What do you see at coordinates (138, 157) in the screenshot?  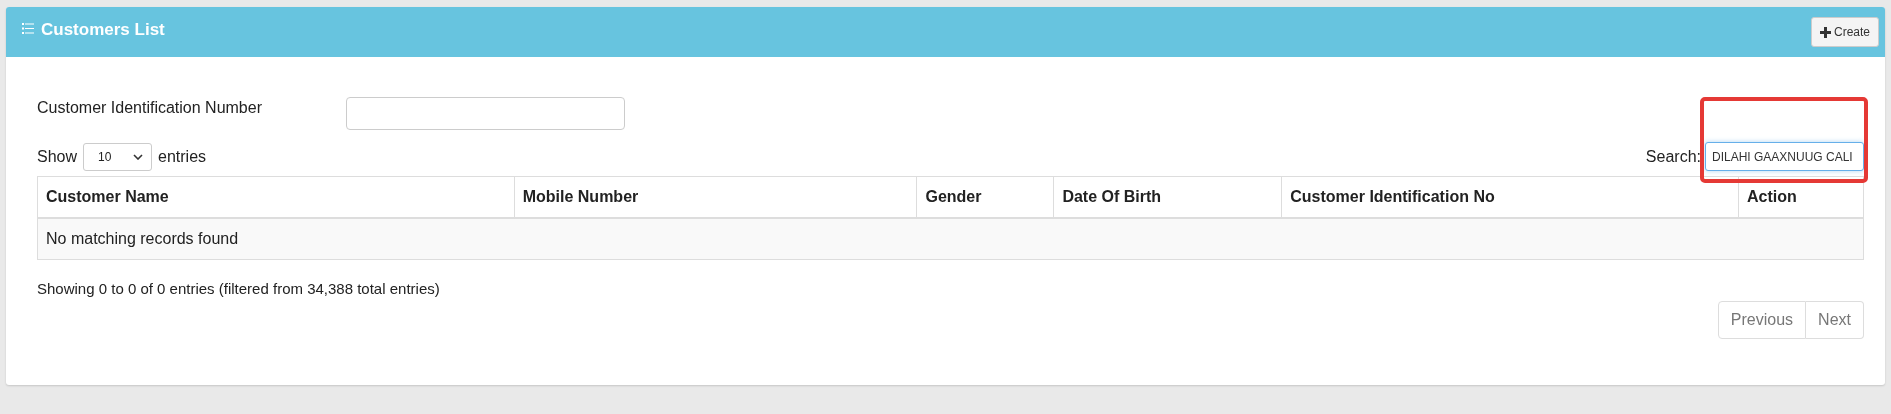 I see `chevron-down-icon` at bounding box center [138, 157].